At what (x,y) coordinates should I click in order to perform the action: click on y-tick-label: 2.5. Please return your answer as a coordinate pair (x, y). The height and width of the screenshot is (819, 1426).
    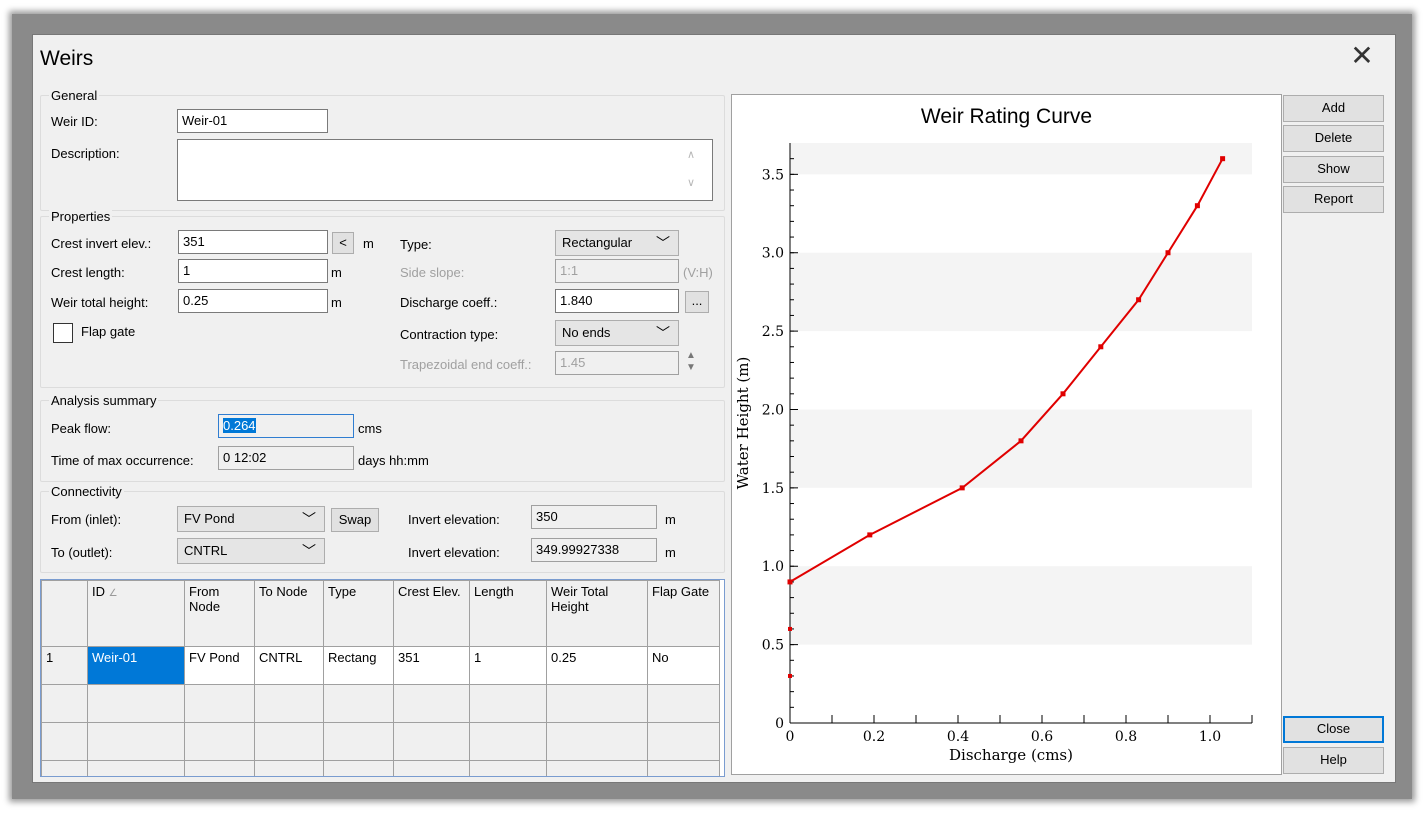
    Looking at the image, I should click on (773, 332).